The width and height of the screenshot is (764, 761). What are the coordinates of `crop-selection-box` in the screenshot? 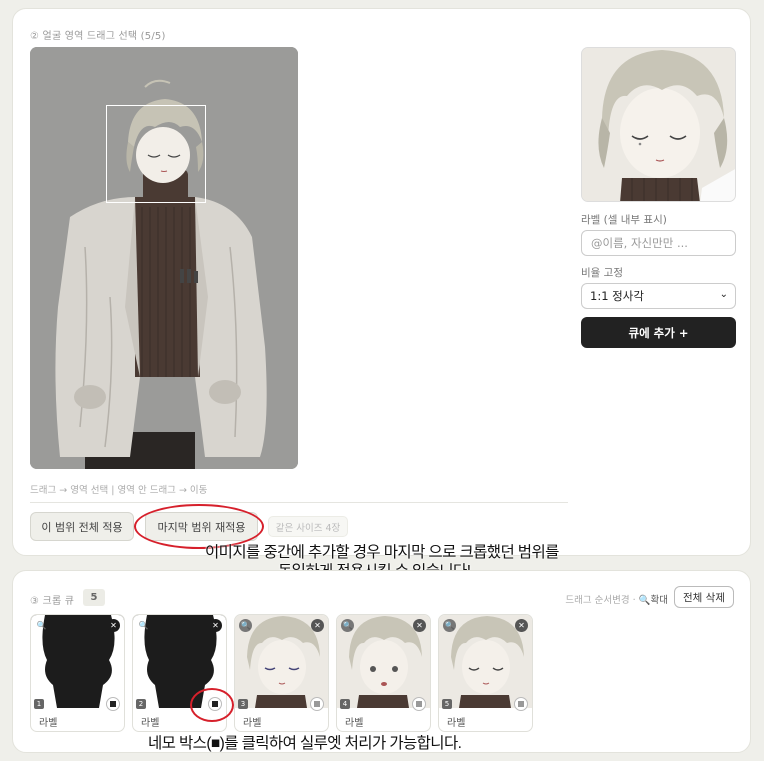 It's located at (156, 154).